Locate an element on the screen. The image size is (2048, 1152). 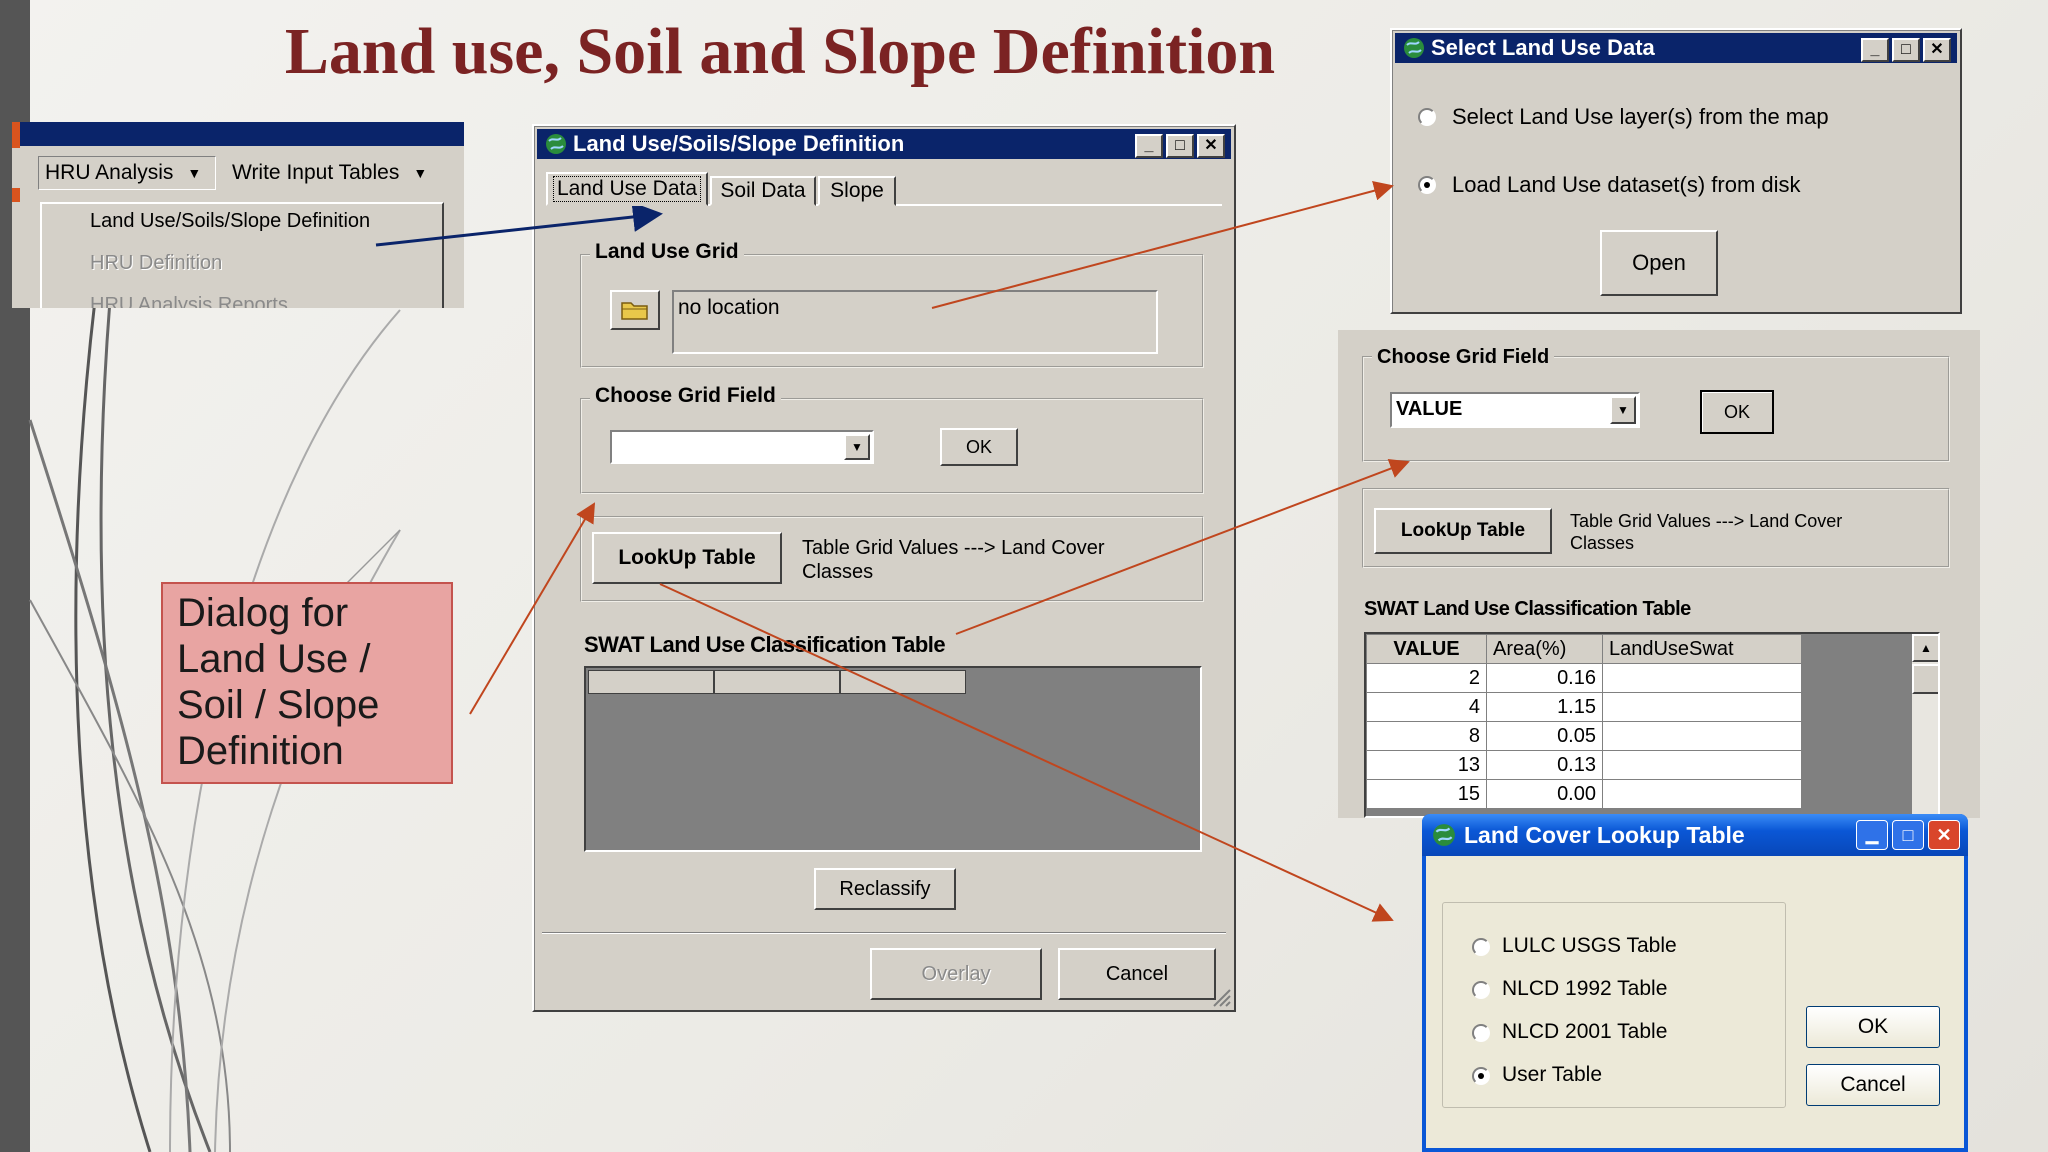
cell-value: 13 is located at coordinates (1426, 765).